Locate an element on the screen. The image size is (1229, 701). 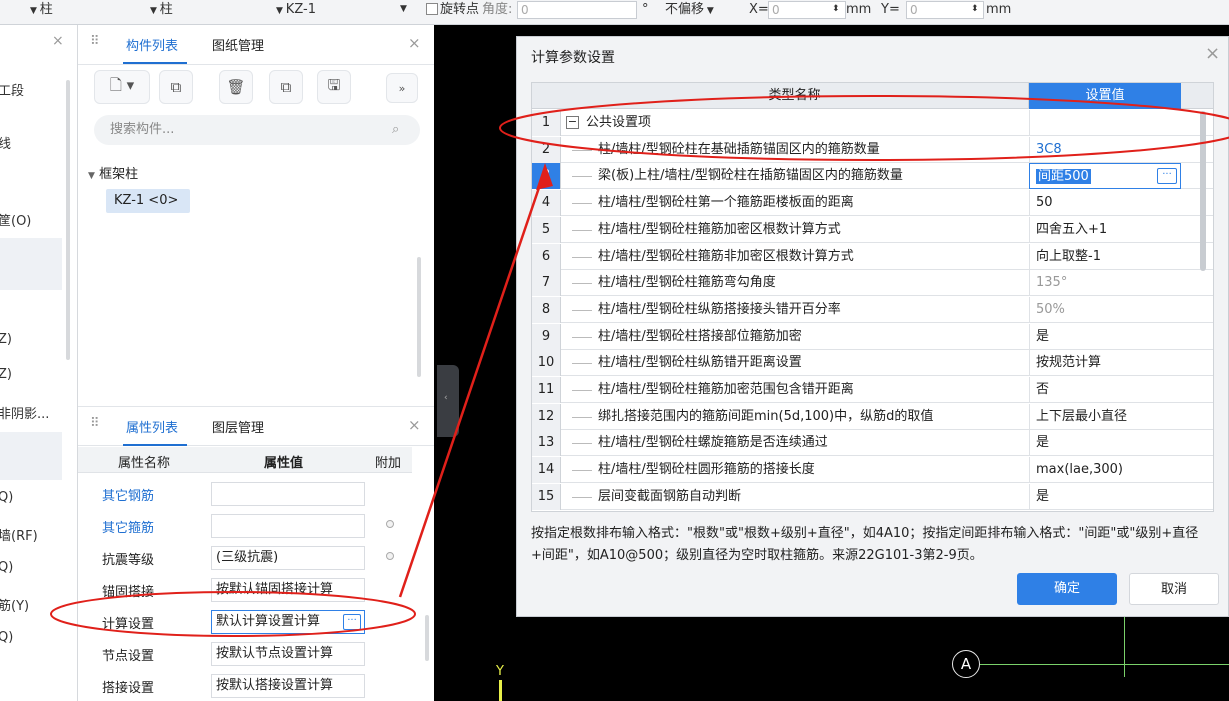
annotation-ellipse-property is located at coordinates (233, 614).